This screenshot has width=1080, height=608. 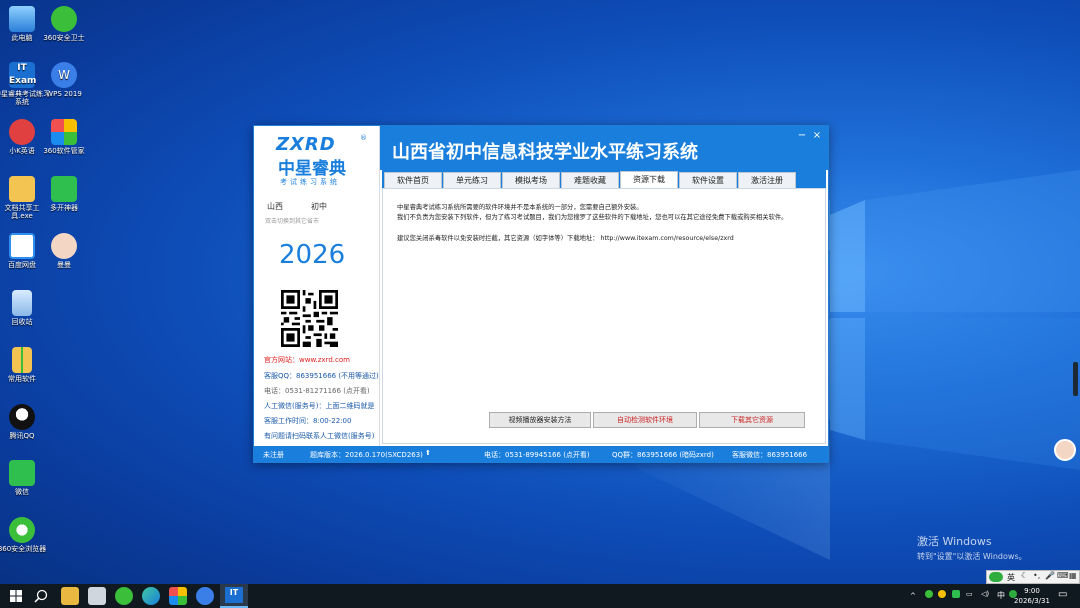 What do you see at coordinates (22, 530) in the screenshot?
I see `360-browser-icon` at bounding box center [22, 530].